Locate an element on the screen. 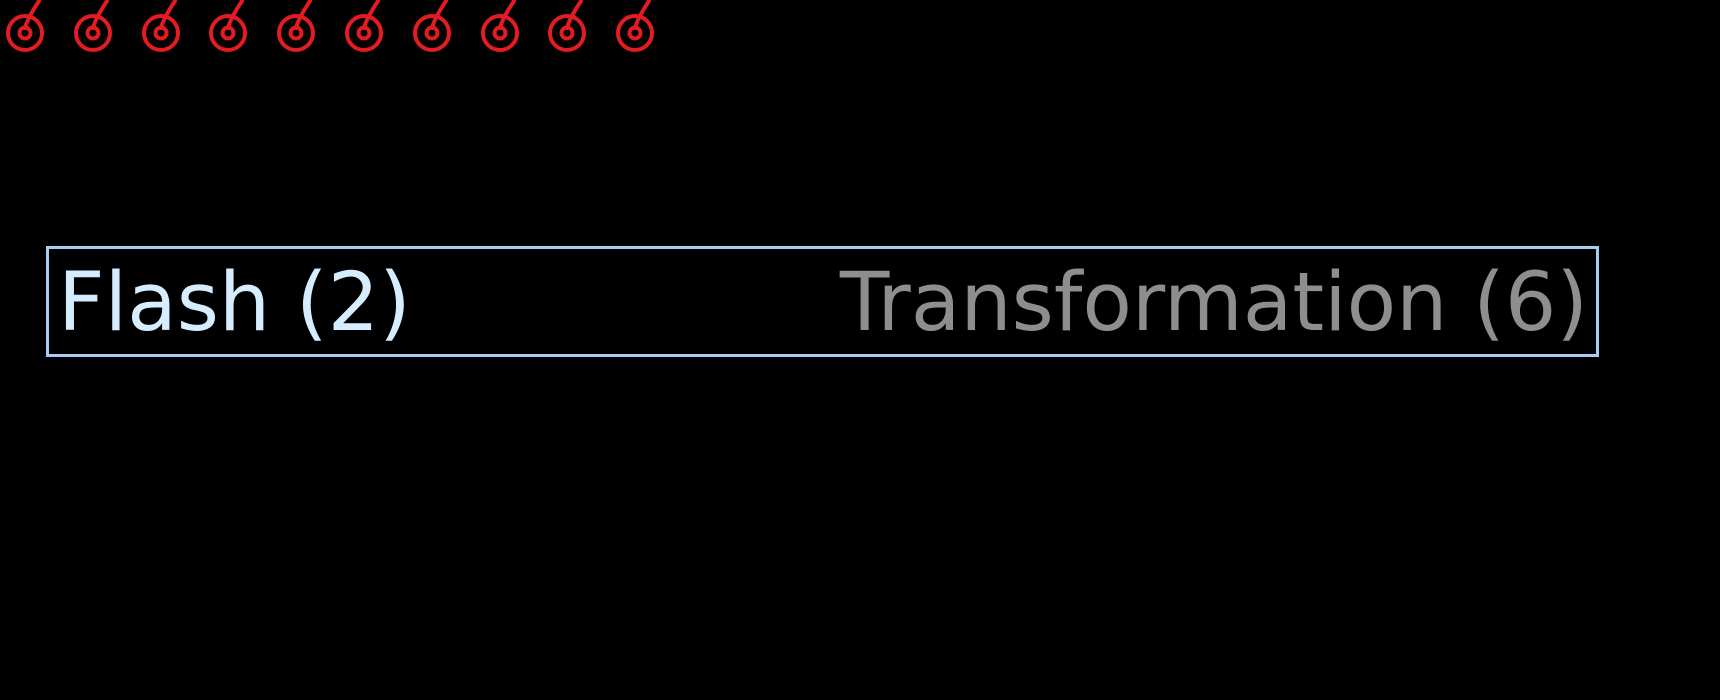 The height and width of the screenshot is (700, 1720). tab-transformation: Transformation (6) is located at coordinates (1214, 303).